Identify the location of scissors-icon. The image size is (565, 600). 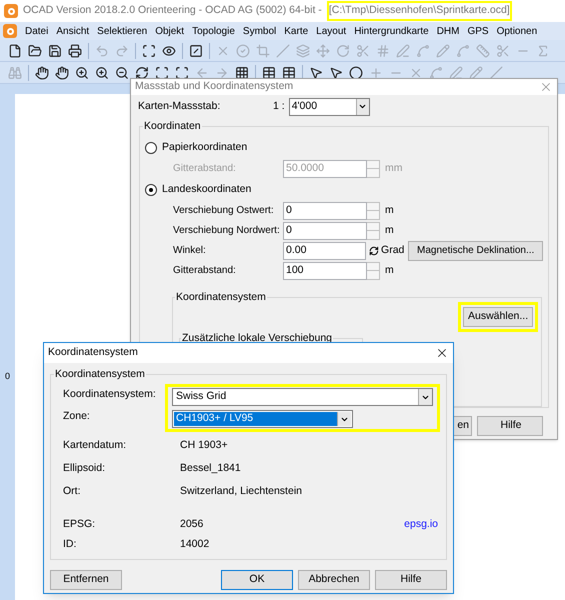
(363, 51).